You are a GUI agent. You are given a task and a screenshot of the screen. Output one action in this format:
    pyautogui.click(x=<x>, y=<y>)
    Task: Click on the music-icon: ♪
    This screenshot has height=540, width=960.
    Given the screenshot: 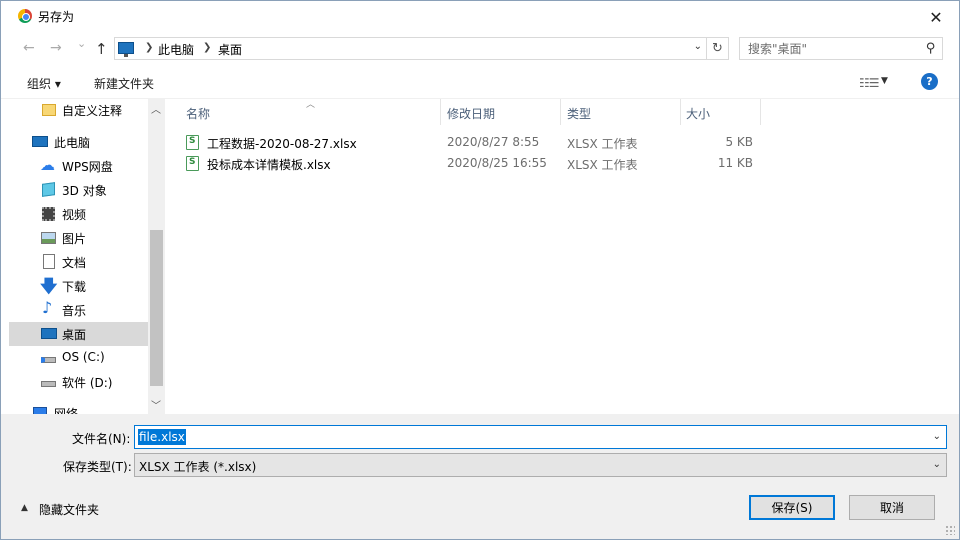 What is the action you would take?
    pyautogui.click(x=47, y=307)
    